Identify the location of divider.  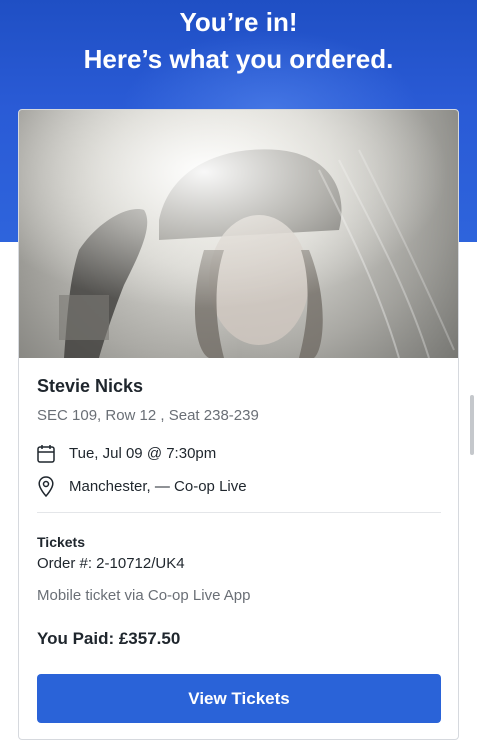
(239, 512).